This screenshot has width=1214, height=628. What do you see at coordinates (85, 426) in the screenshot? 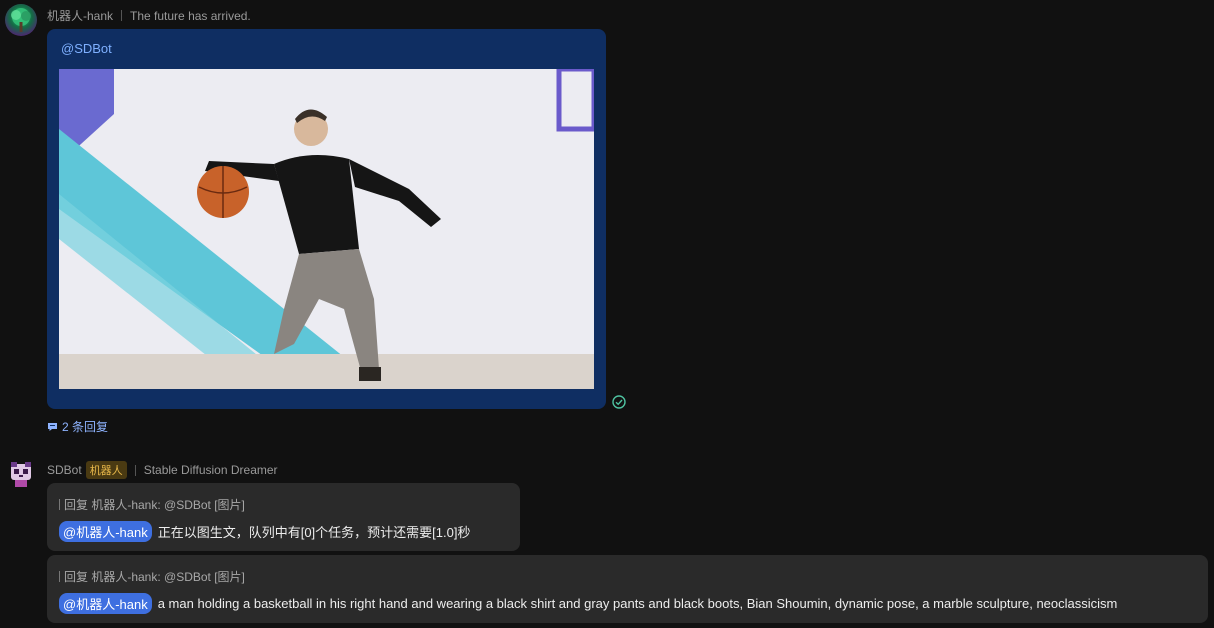
I see `replies-count: 2 条回复` at bounding box center [85, 426].